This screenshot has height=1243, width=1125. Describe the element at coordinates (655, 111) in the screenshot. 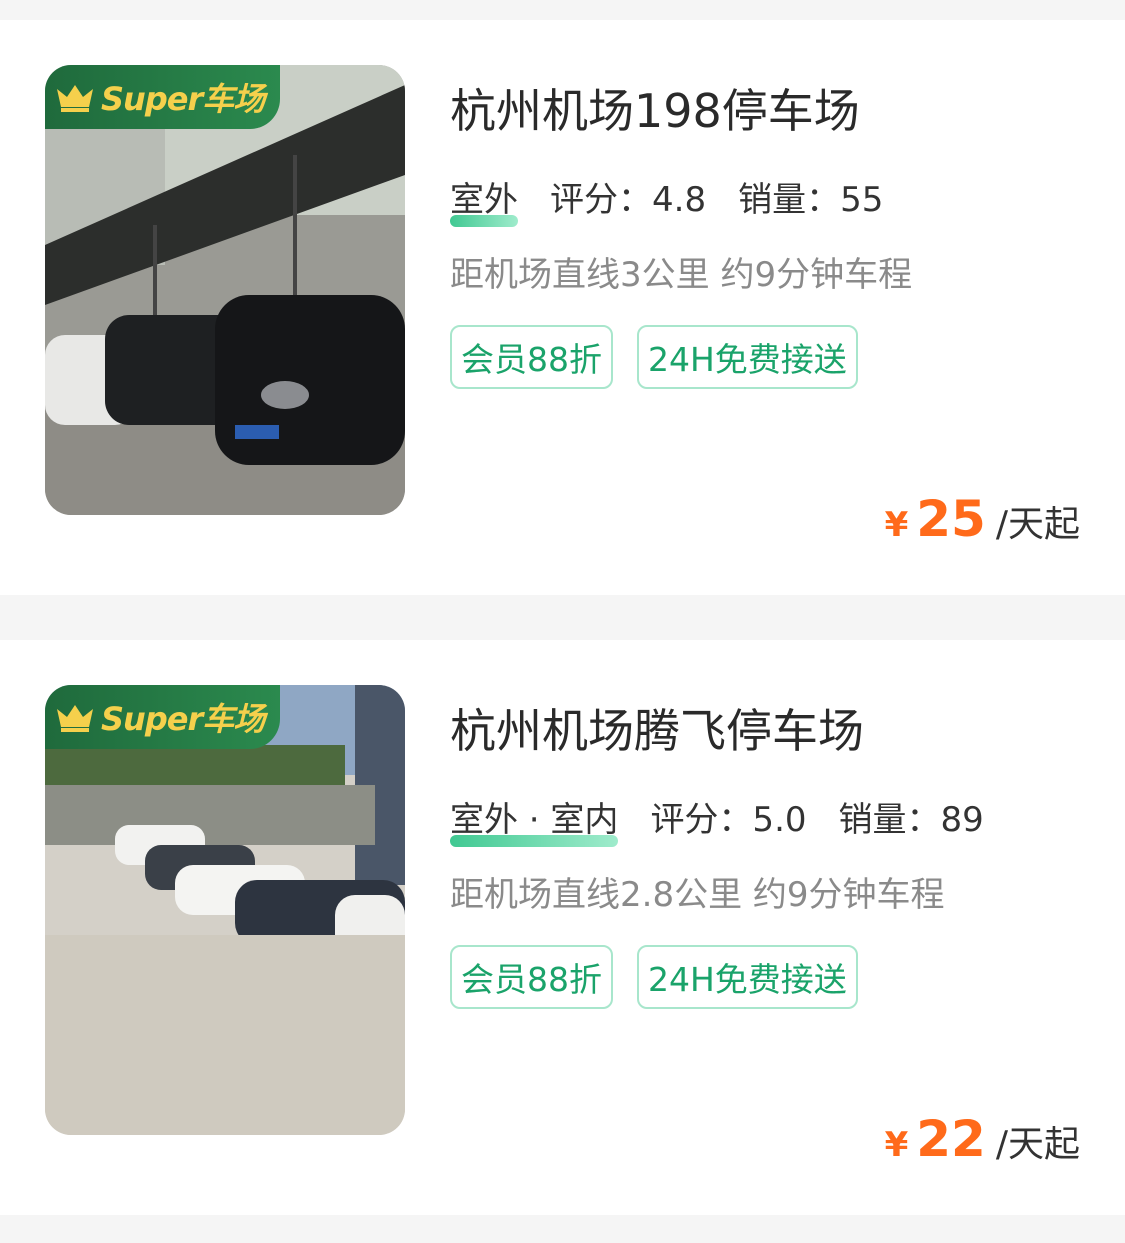

I see `parking-title: 杭州机场198停车场` at that location.